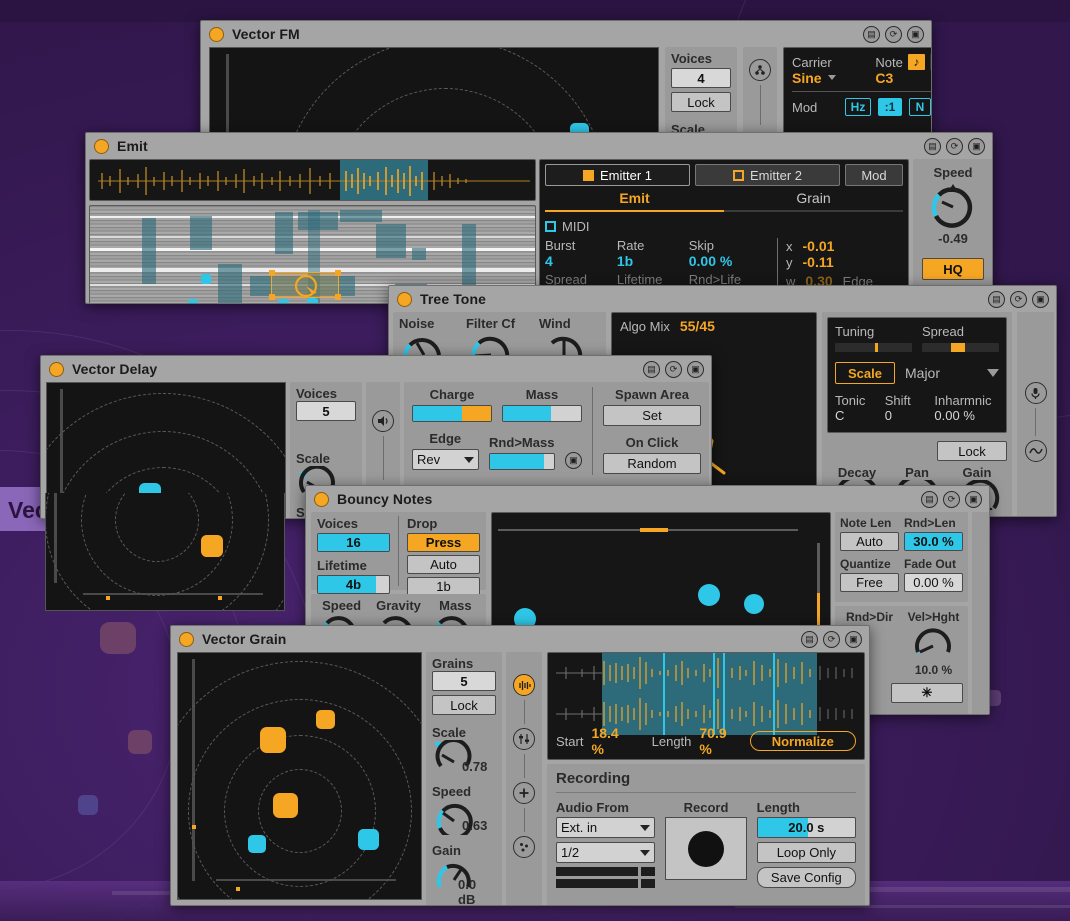 This screenshot has width=1070, height=921. I want to click on vector-delay-display-lower, so click(165, 552).